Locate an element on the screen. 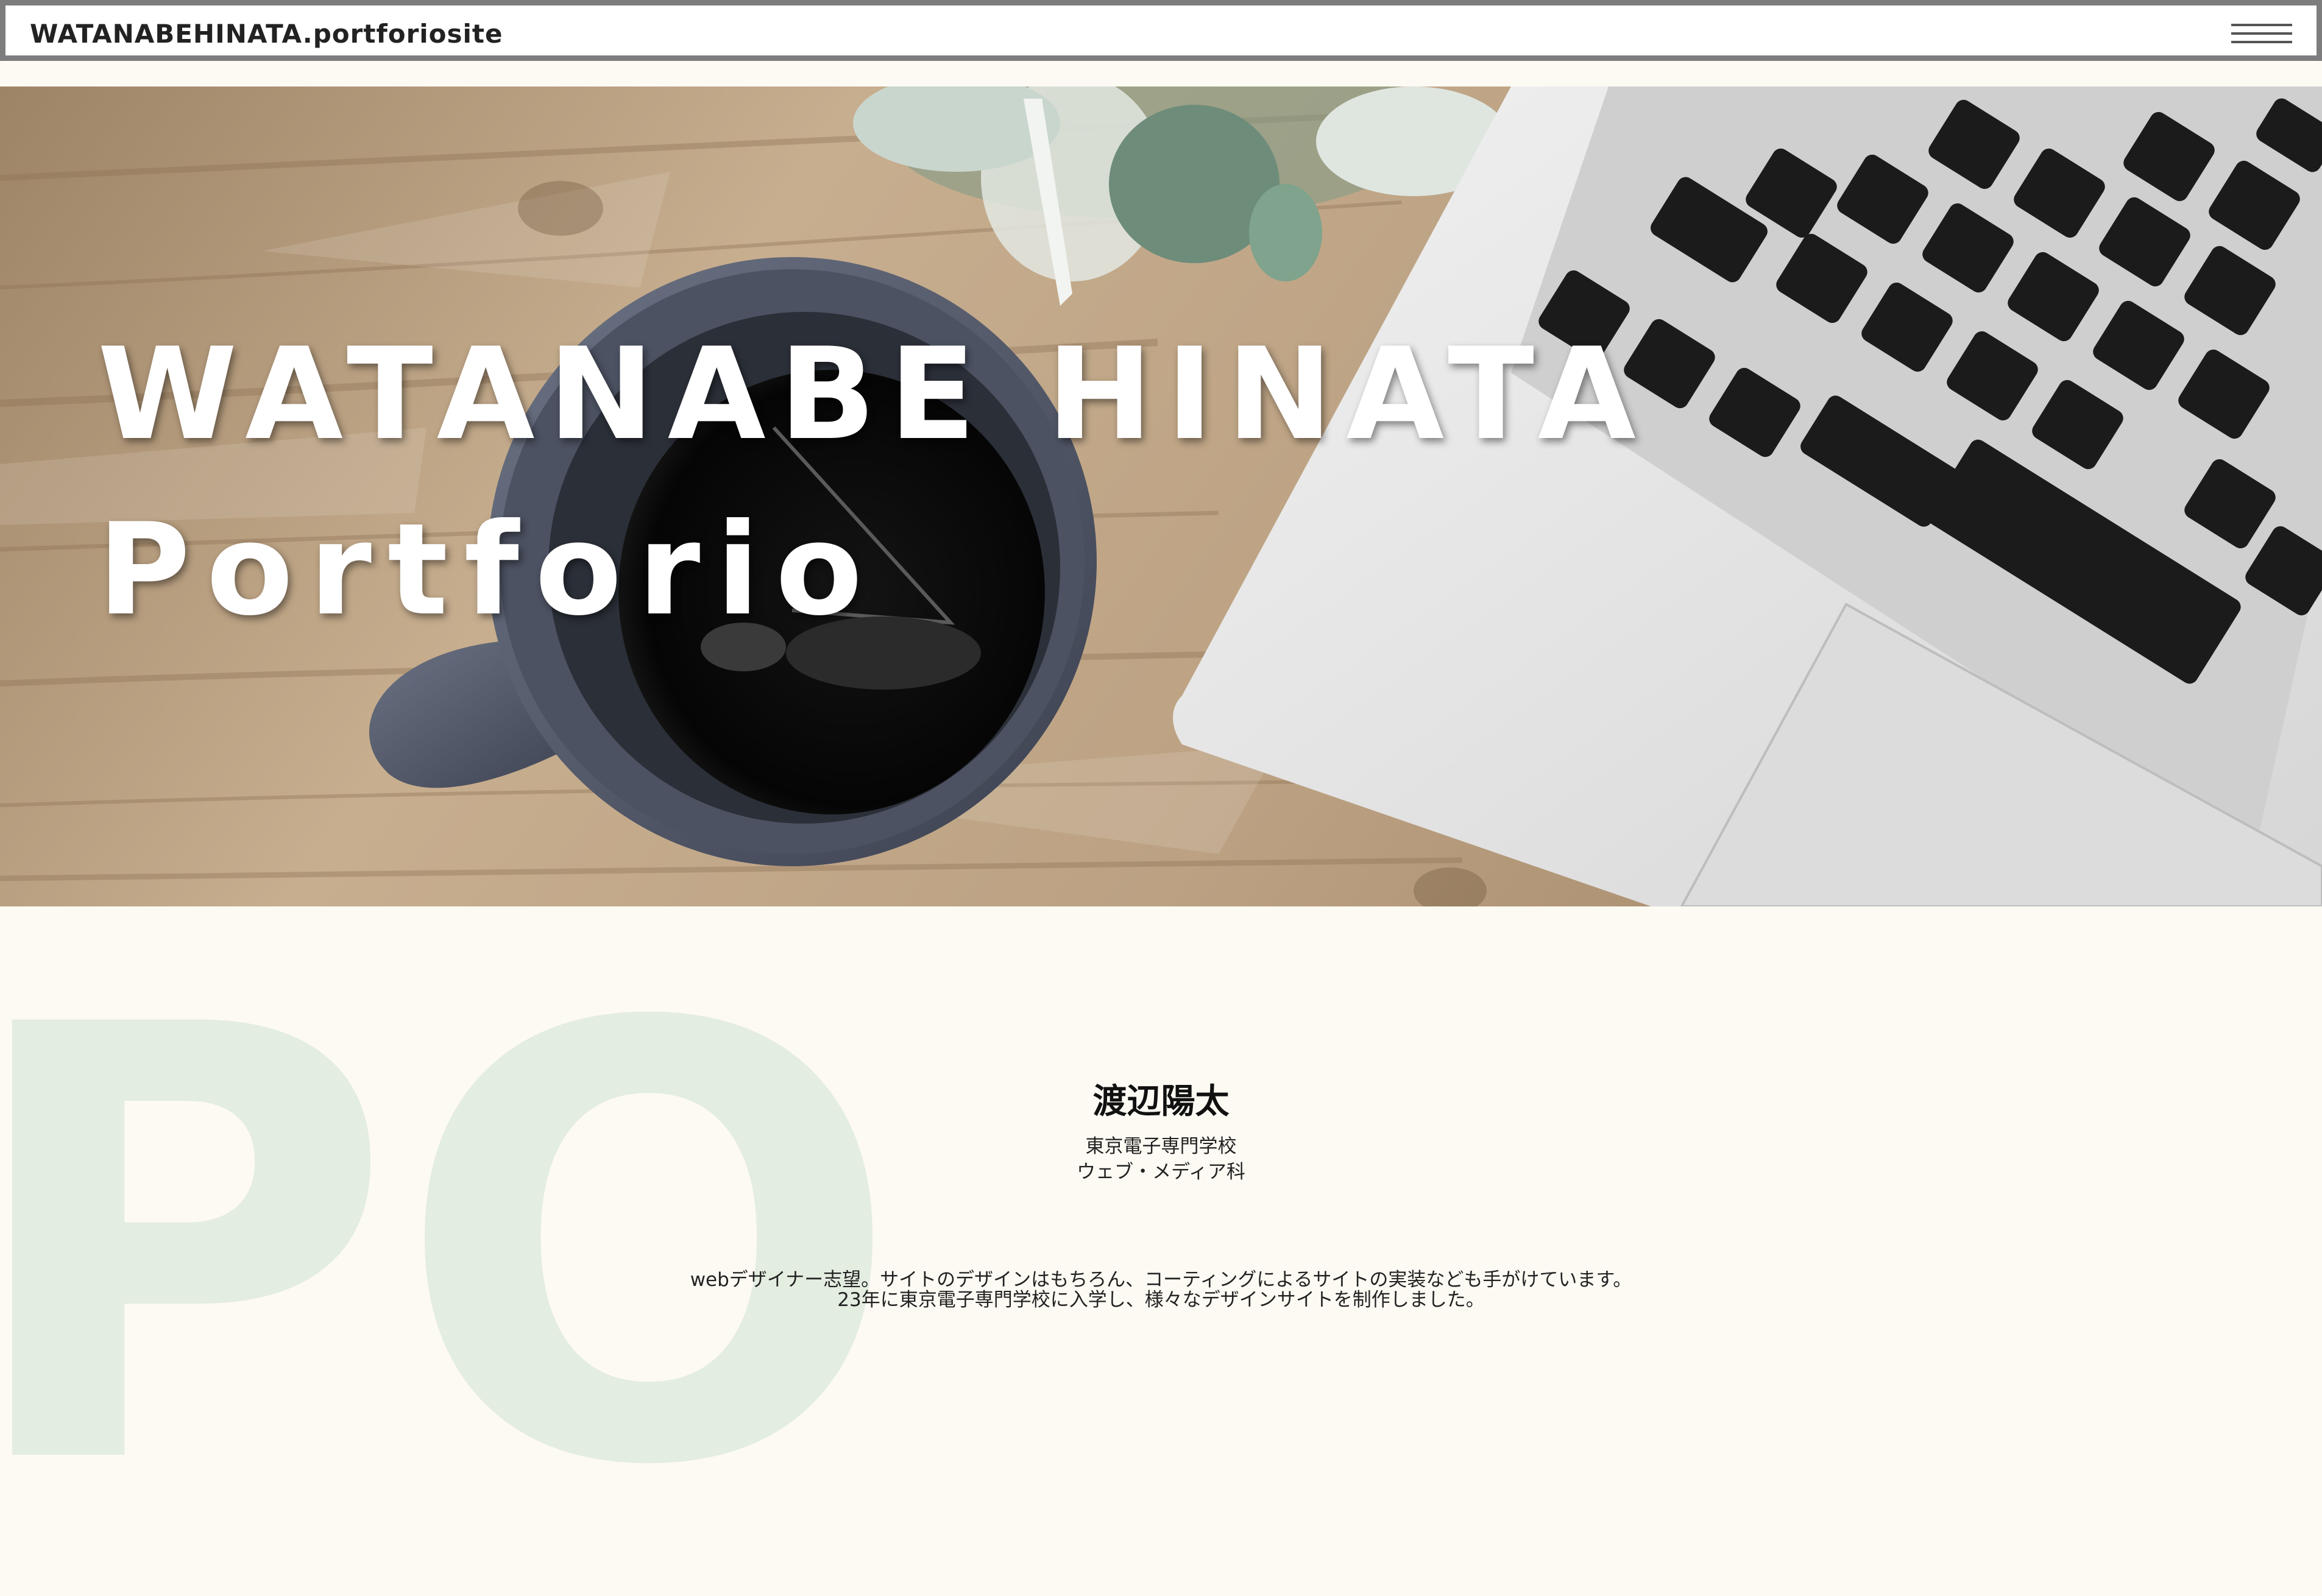 Image resolution: width=2322 pixels, height=1596 pixels. hamburger-menu-icon is located at coordinates (2261, 33).